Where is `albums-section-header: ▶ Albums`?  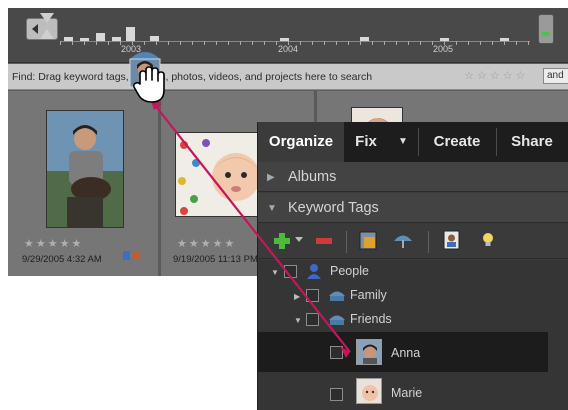
albums-section-header: ▶ Albums is located at coordinates (413, 177).